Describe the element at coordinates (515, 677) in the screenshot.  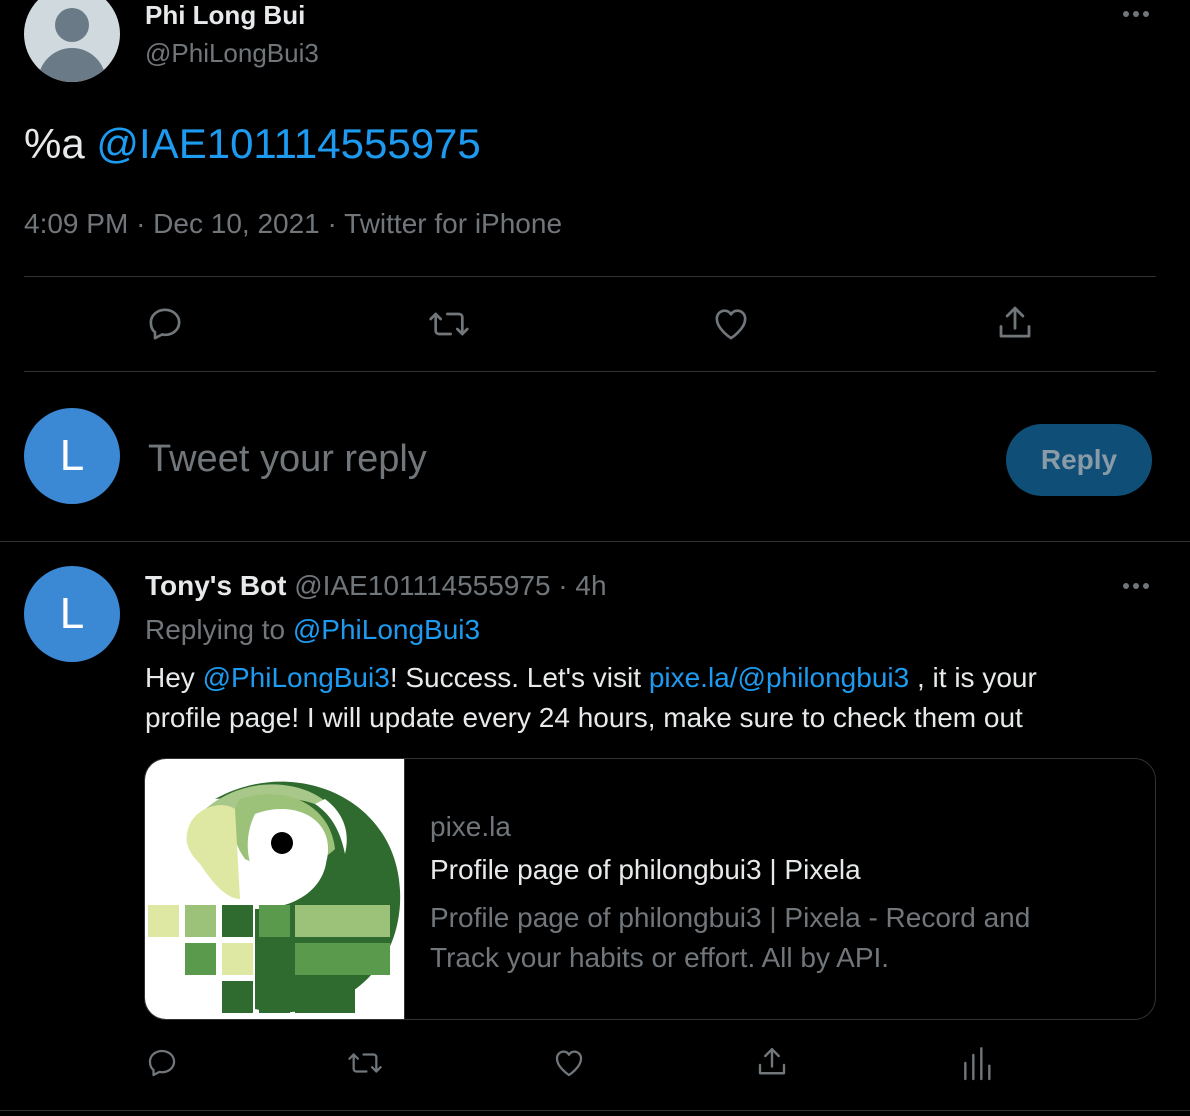
I see `text-segment: ! Success. Let's visit` at that location.